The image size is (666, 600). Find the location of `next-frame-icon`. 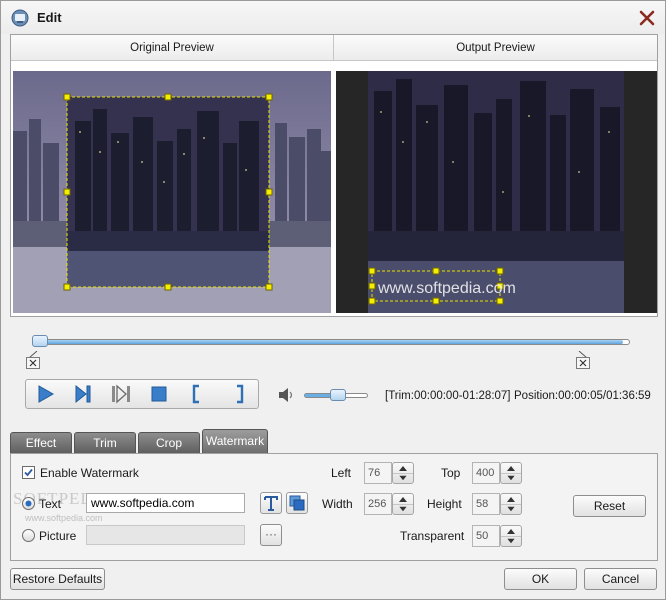

next-frame-icon is located at coordinates (121, 394).